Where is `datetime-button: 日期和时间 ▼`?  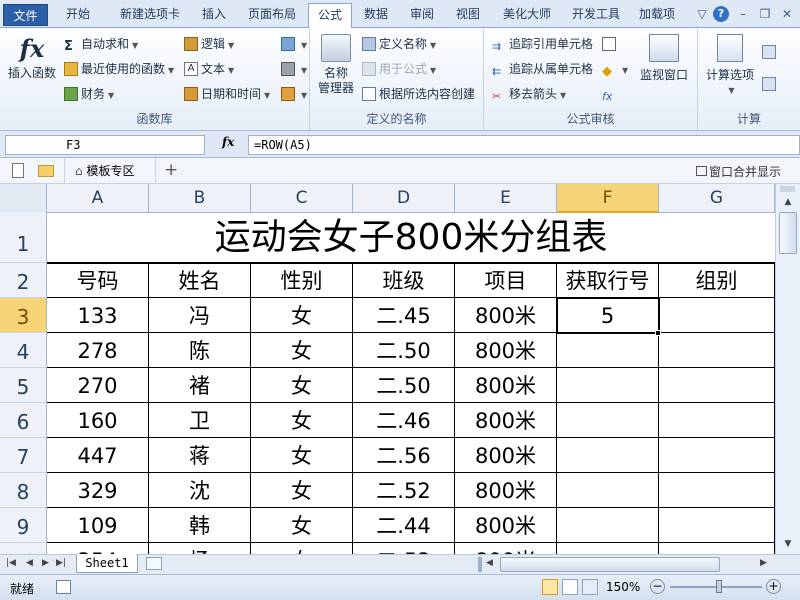
datetime-button: 日期和时间 ▼ is located at coordinates (227, 94).